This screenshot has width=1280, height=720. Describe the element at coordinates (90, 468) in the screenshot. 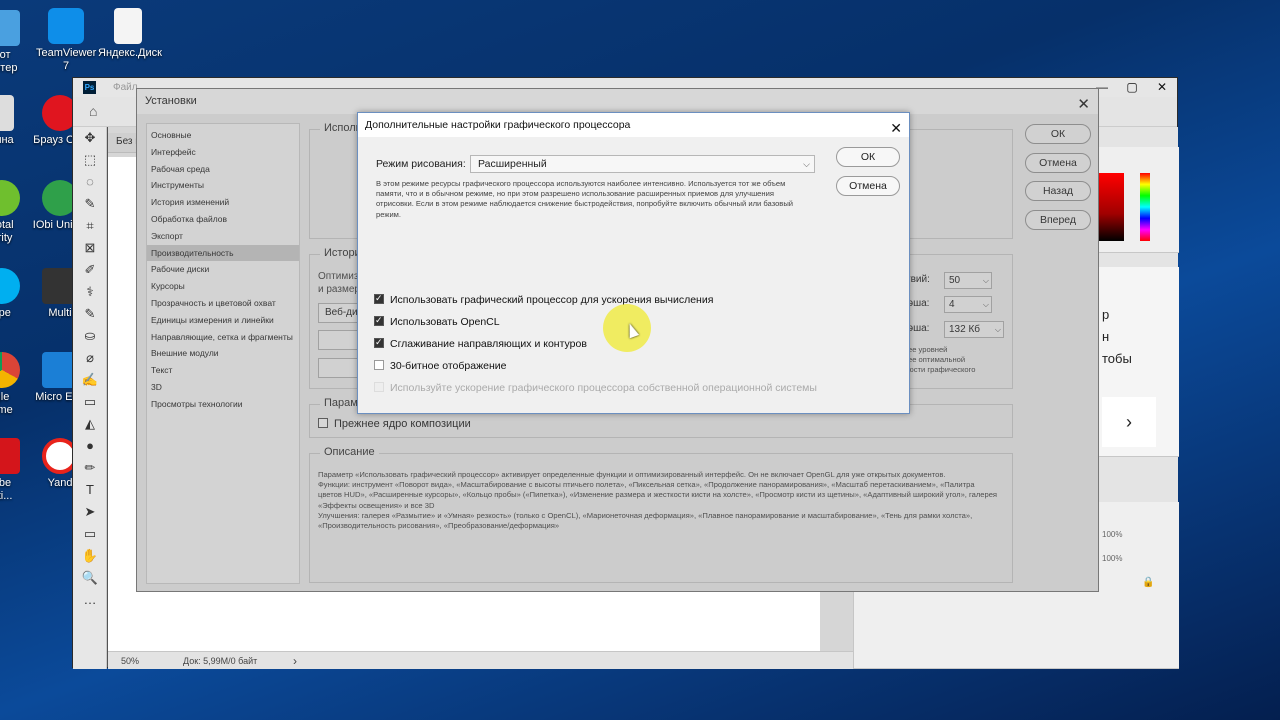

I see `tool-icon: ✏` at that location.